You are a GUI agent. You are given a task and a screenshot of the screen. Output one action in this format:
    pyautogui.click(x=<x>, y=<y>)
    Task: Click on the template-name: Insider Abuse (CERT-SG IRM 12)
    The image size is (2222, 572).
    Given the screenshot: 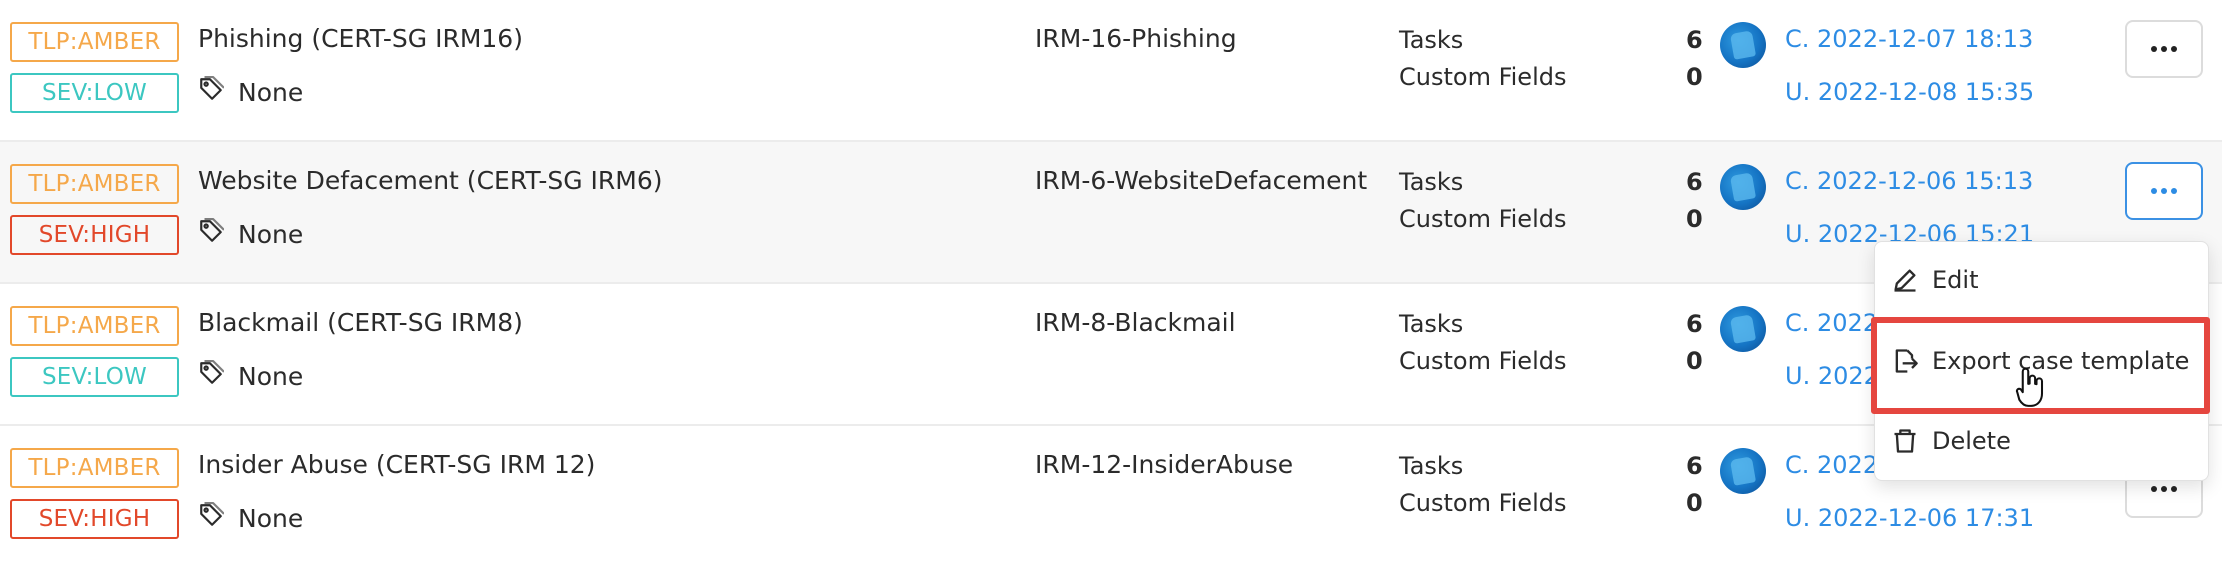 What is the action you would take?
    pyautogui.click(x=396, y=464)
    